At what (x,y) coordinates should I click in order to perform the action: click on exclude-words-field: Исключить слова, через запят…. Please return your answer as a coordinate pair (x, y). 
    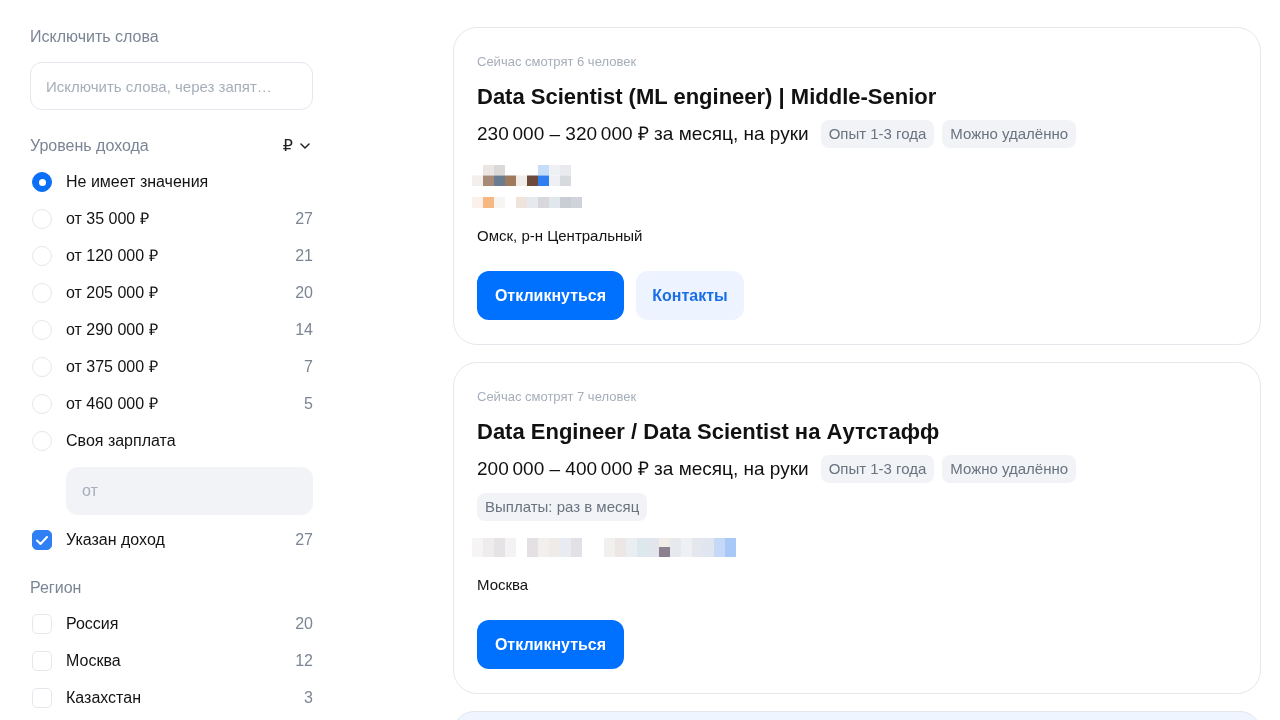
    Looking at the image, I should click on (171, 86).